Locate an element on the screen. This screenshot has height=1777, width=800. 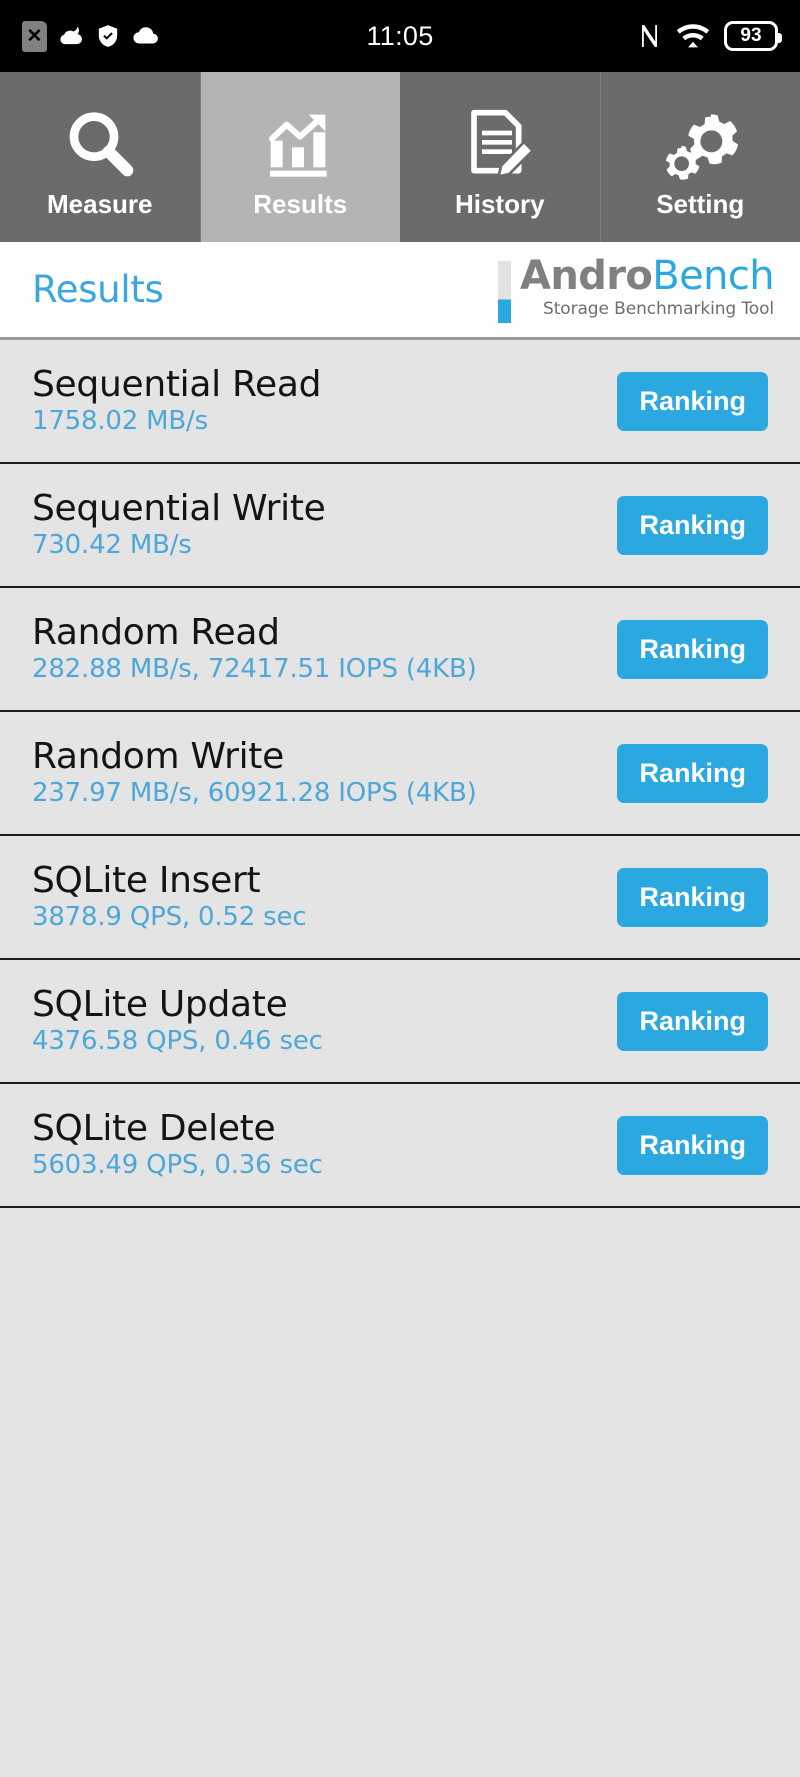
tab-history: History is located at coordinates (500, 157).